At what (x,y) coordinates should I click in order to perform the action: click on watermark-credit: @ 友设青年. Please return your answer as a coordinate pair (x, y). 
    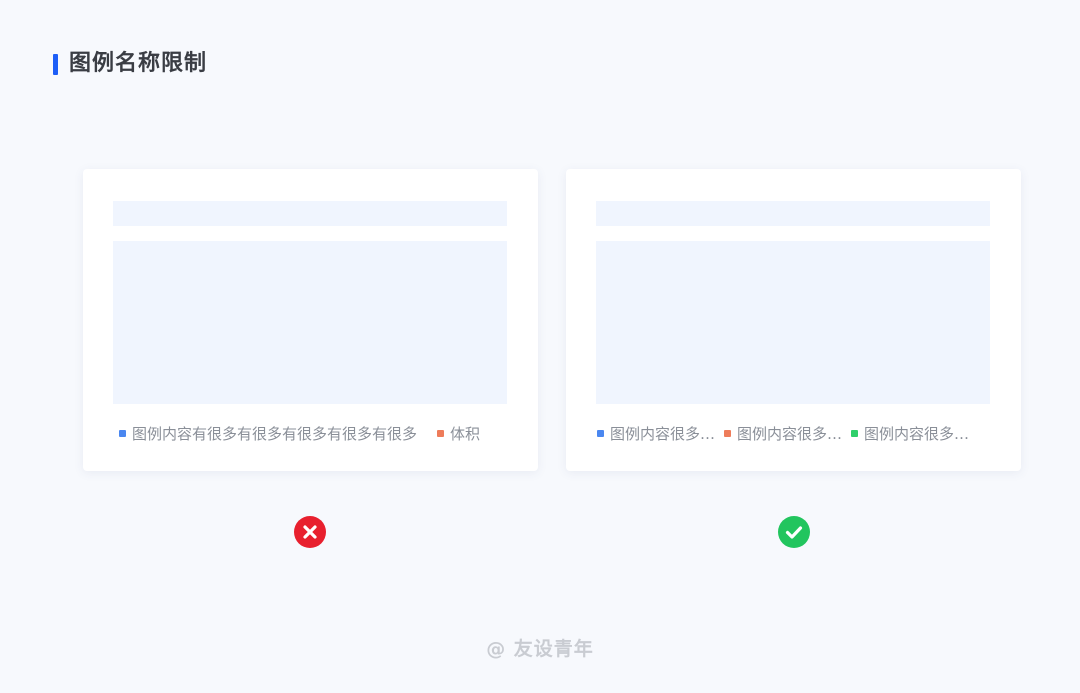
    Looking at the image, I should click on (540, 649).